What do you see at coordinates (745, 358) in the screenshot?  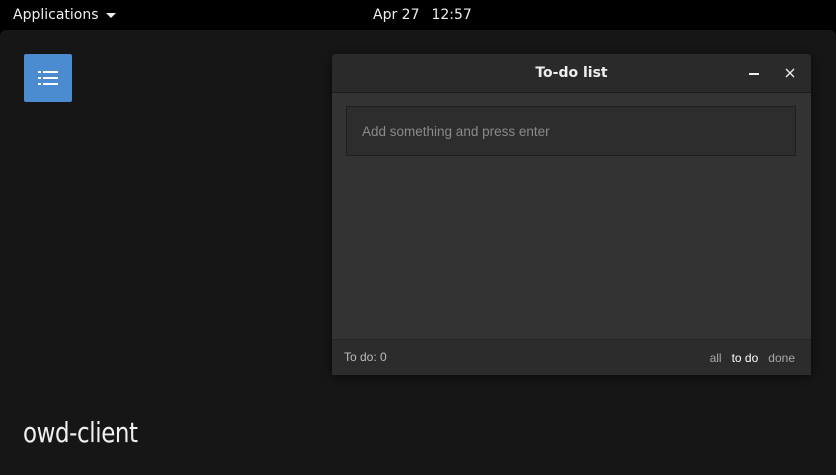 I see `filter-todo: to do` at bounding box center [745, 358].